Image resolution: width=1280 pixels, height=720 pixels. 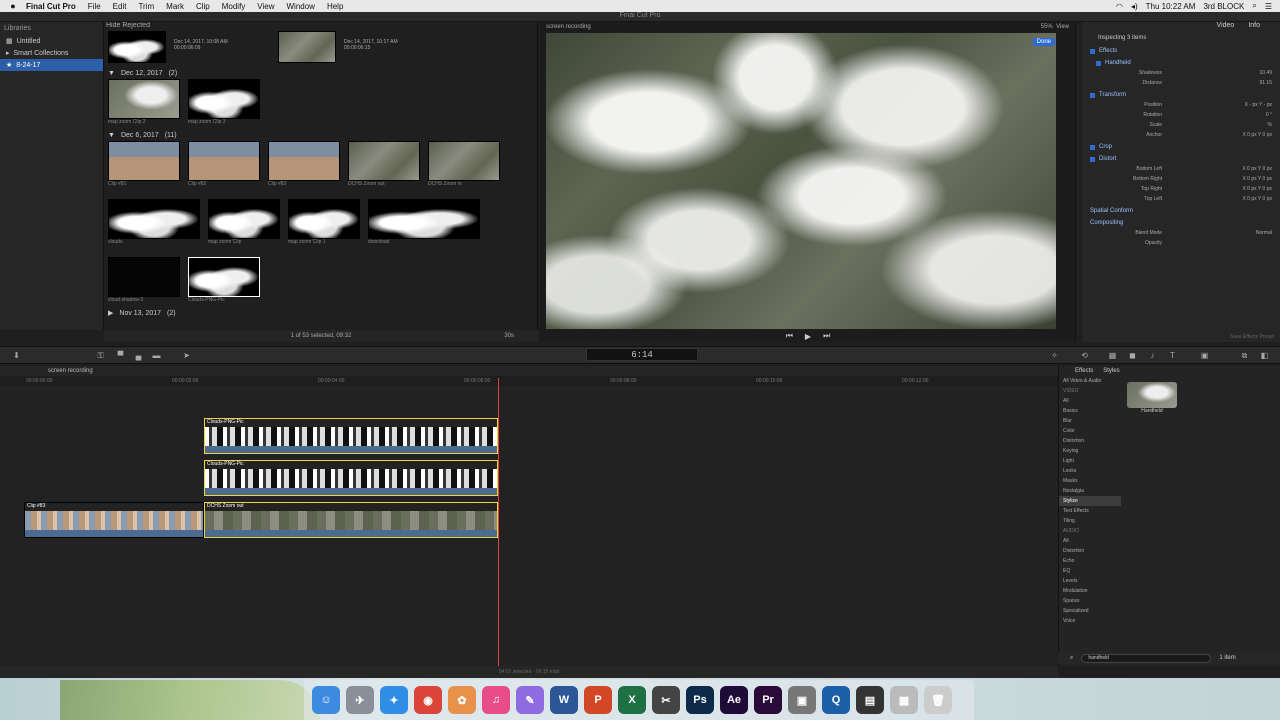 What do you see at coordinates (51, 53) in the screenshot?
I see `smart-collections: ▸ Smart Collections` at bounding box center [51, 53].